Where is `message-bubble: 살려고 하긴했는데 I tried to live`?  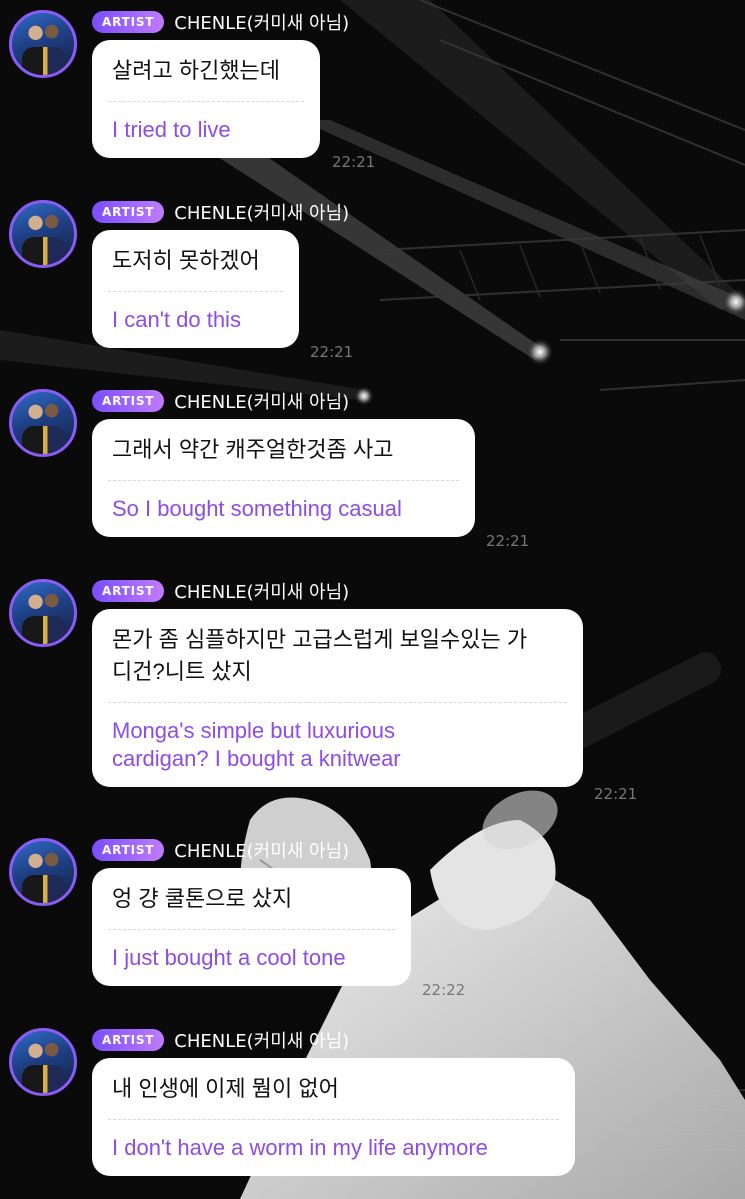
message-bubble: 살려고 하긴했는데 I tried to live is located at coordinates (206, 99).